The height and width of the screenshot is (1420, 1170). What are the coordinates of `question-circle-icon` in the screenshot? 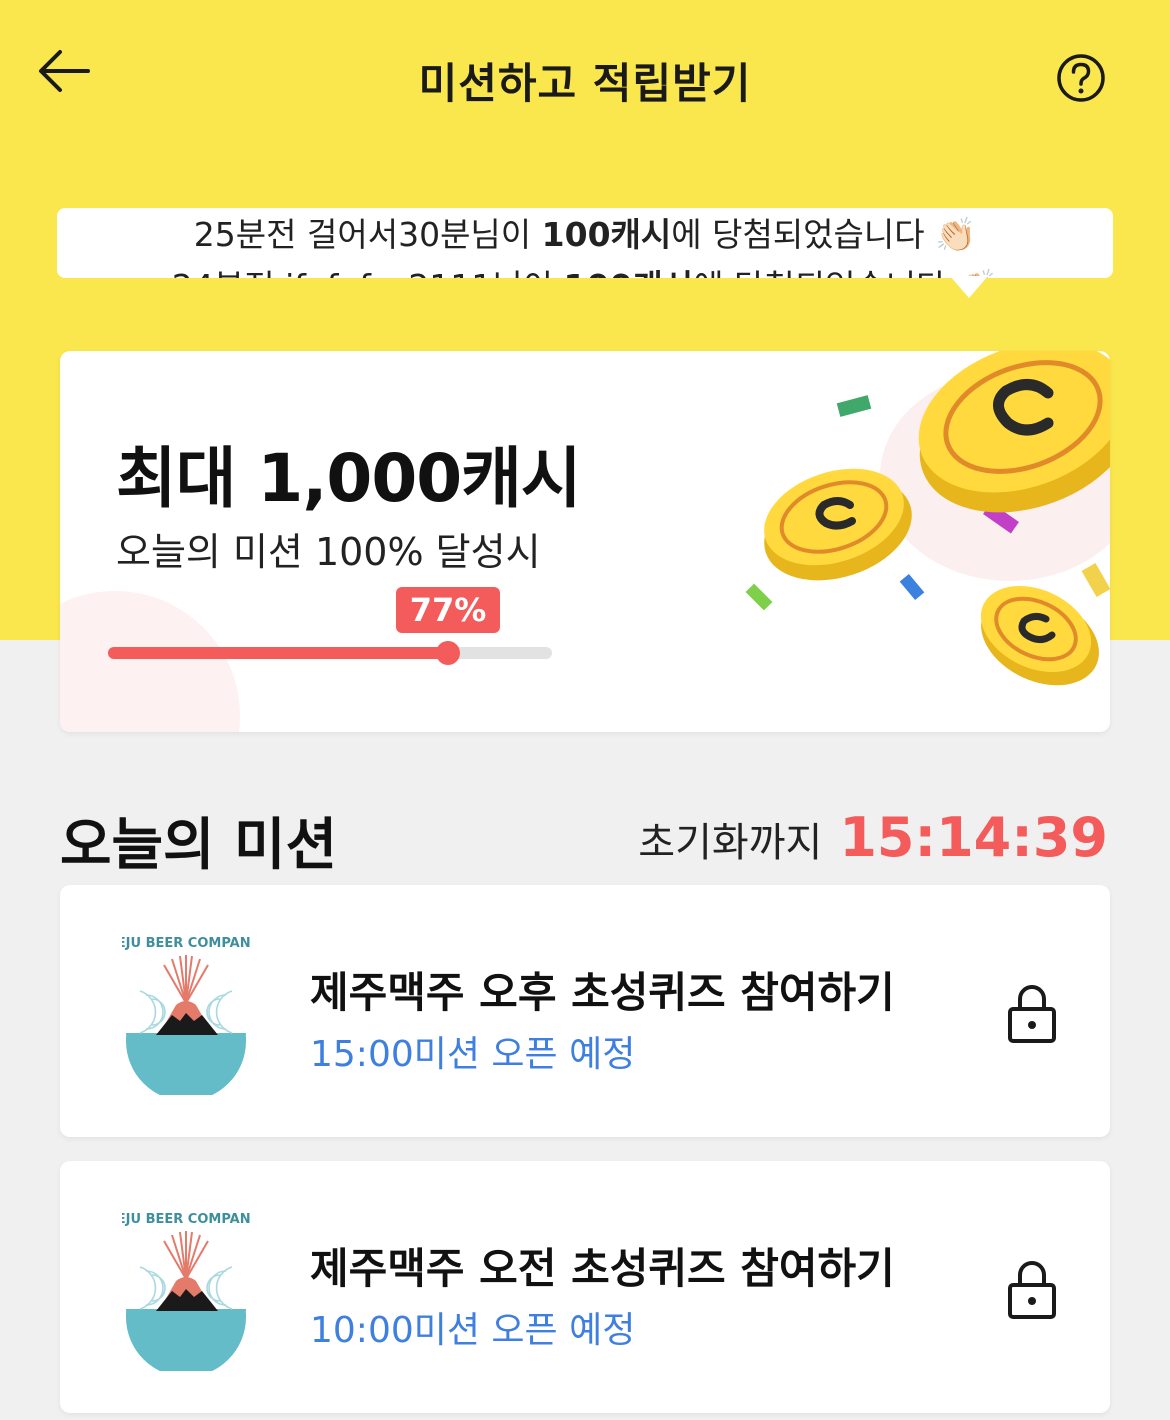 It's located at (1081, 78).